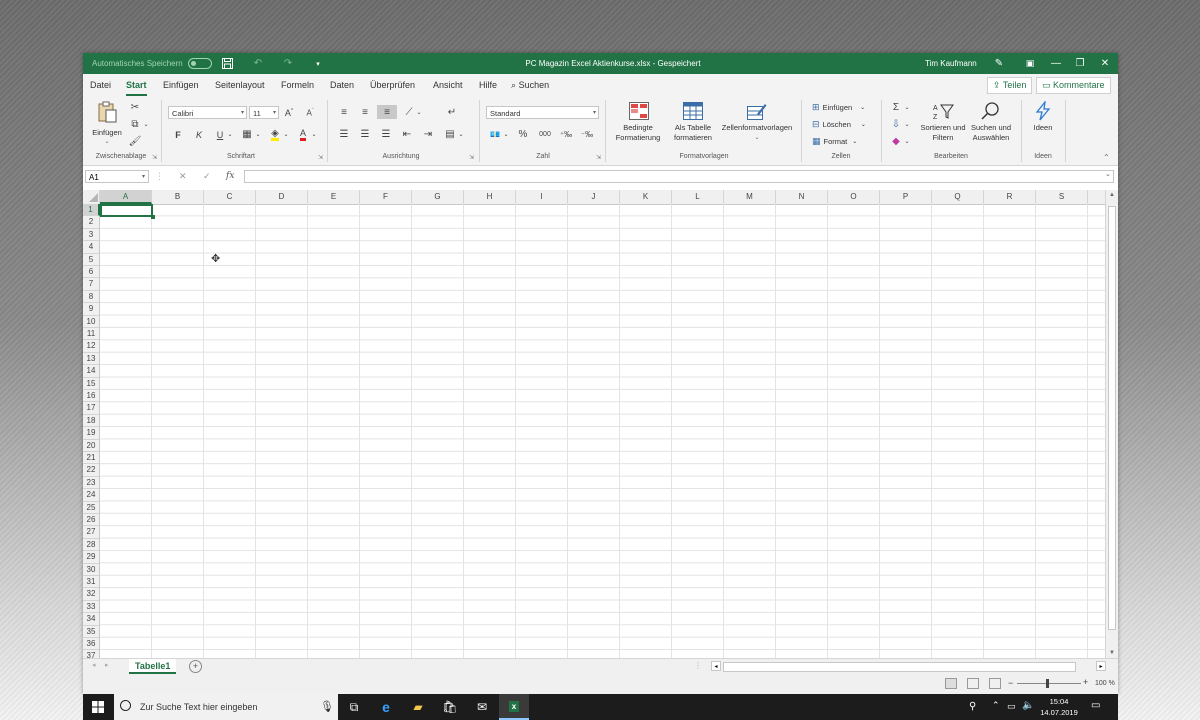 This screenshot has width=1200, height=720. Describe the element at coordinates (91, 495) in the screenshot. I see `row-header-24: 24` at that location.